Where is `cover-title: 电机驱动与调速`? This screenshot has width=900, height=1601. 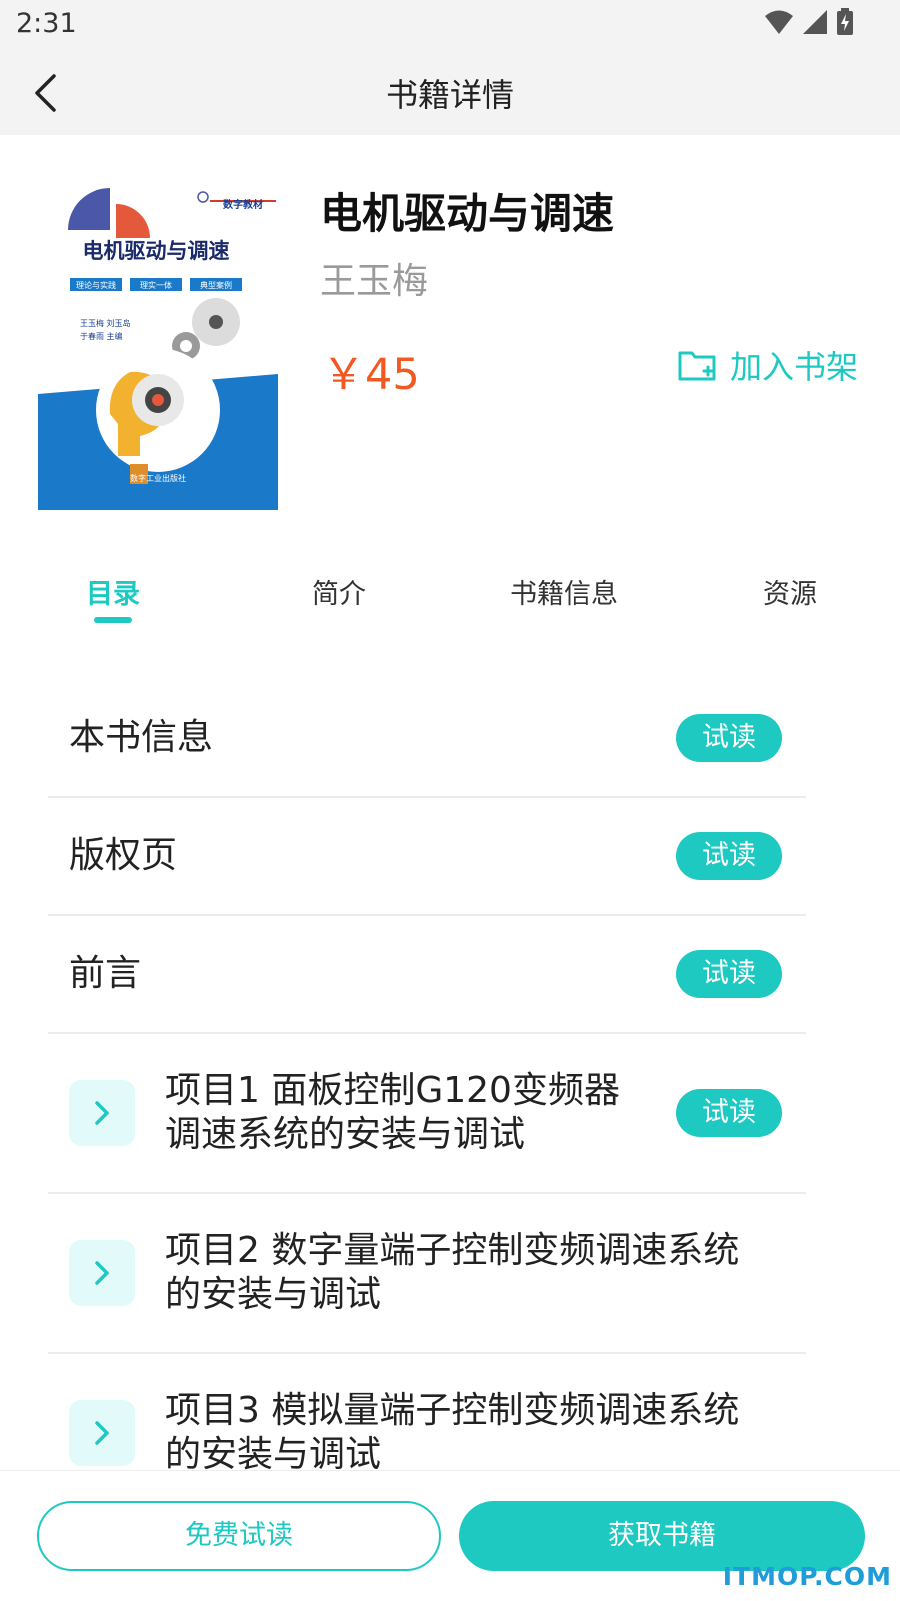 cover-title: 电机驱动与调速 is located at coordinates (156, 250).